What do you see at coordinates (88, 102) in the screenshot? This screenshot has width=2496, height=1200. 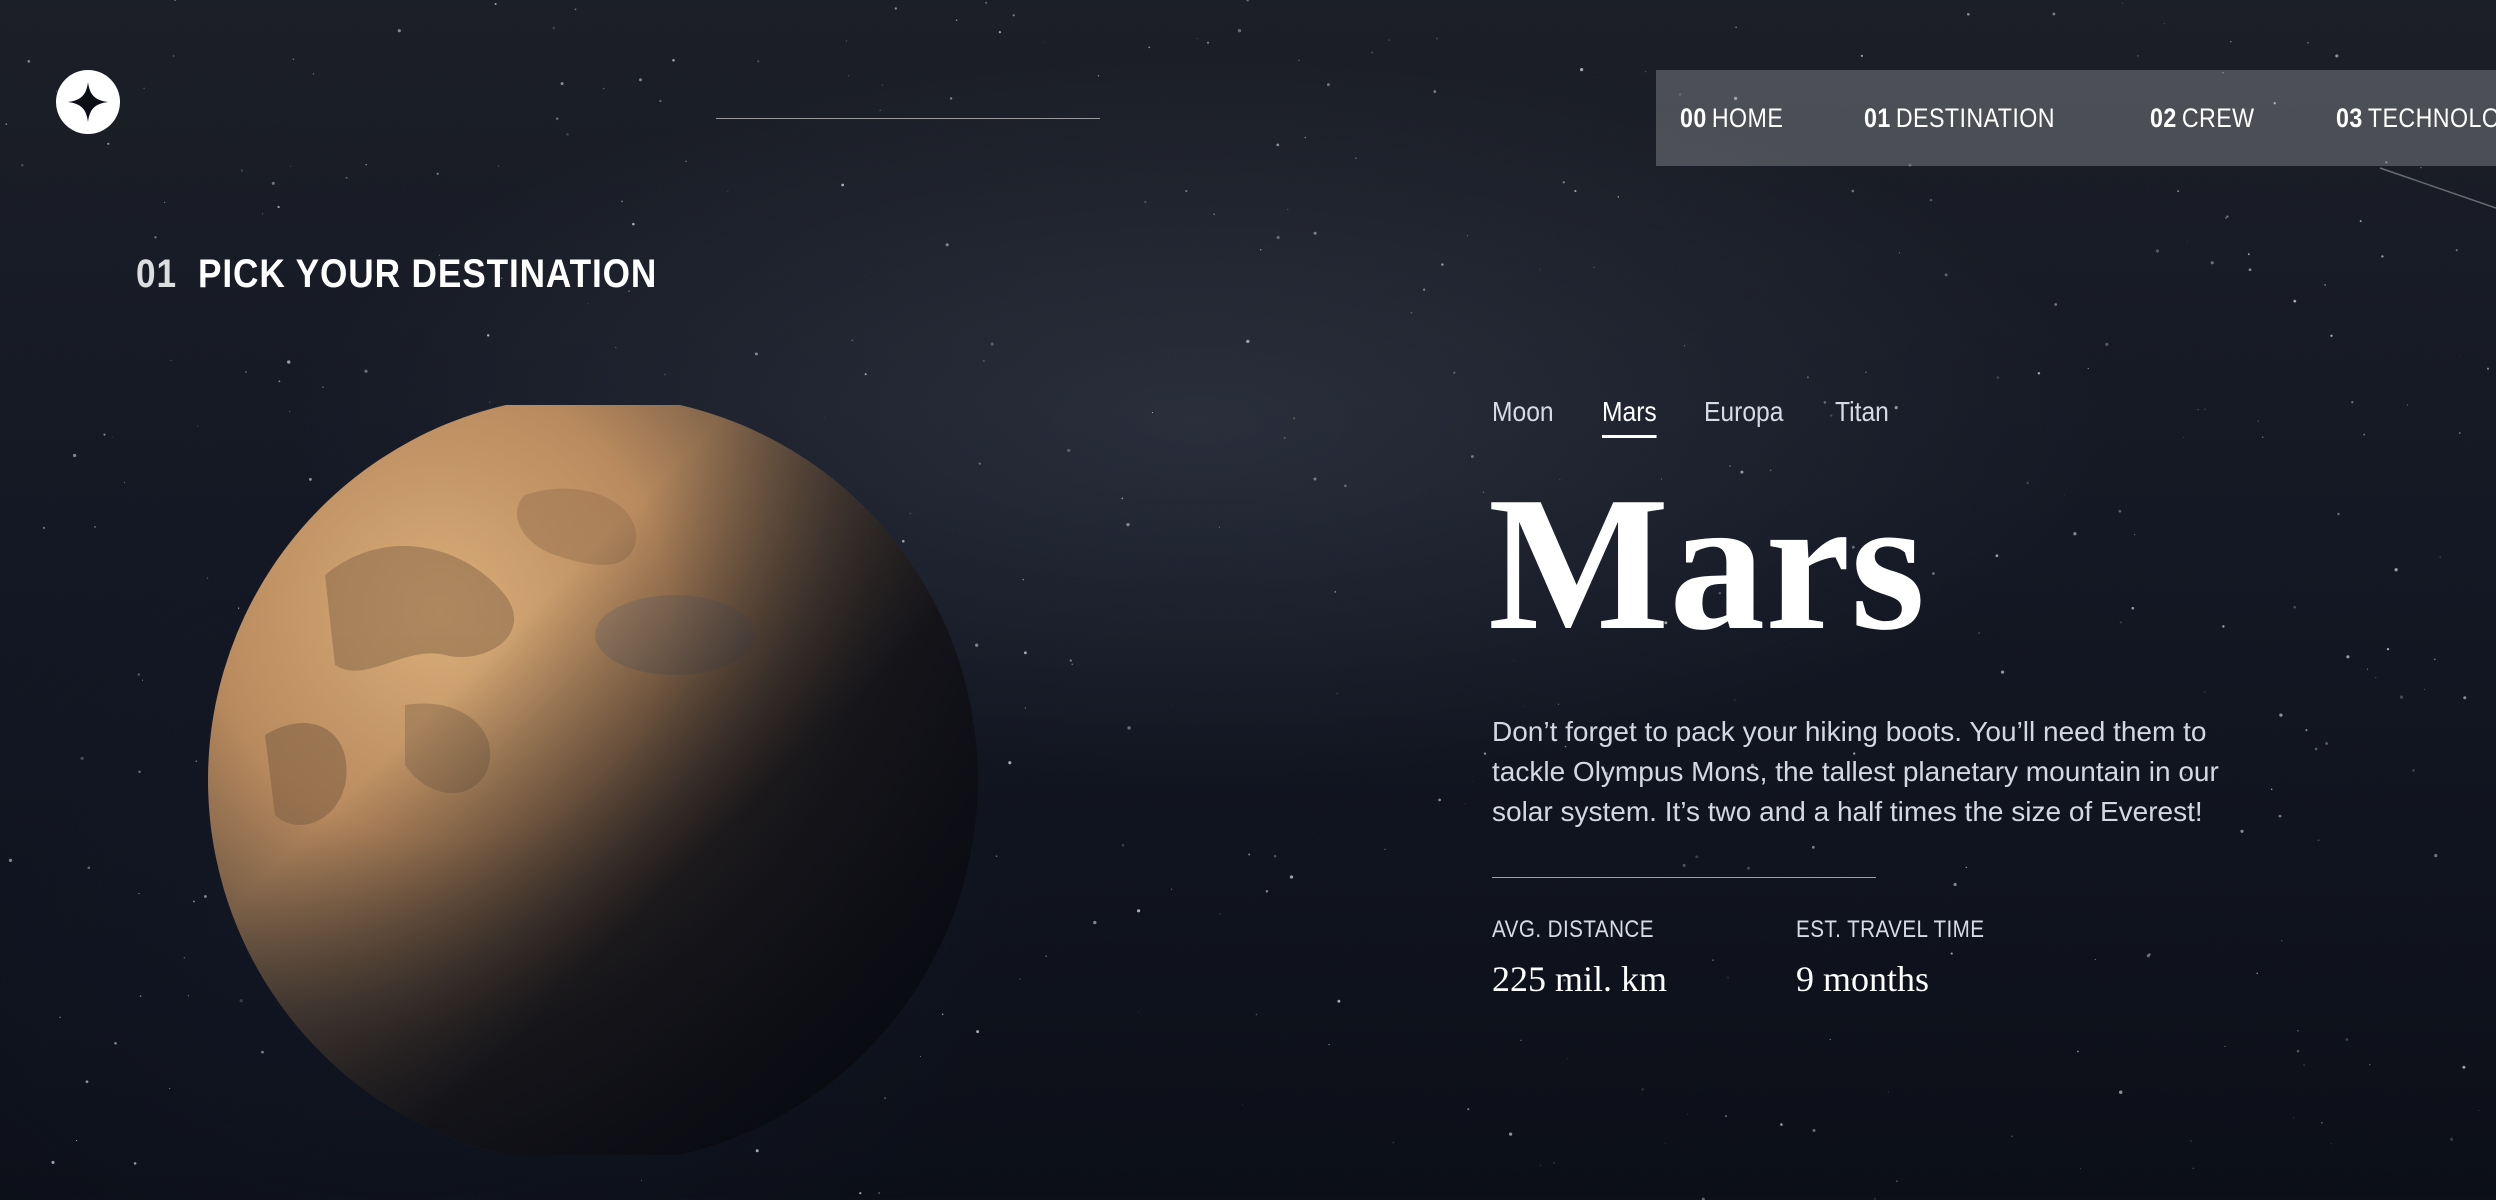 I see `logo` at bounding box center [88, 102].